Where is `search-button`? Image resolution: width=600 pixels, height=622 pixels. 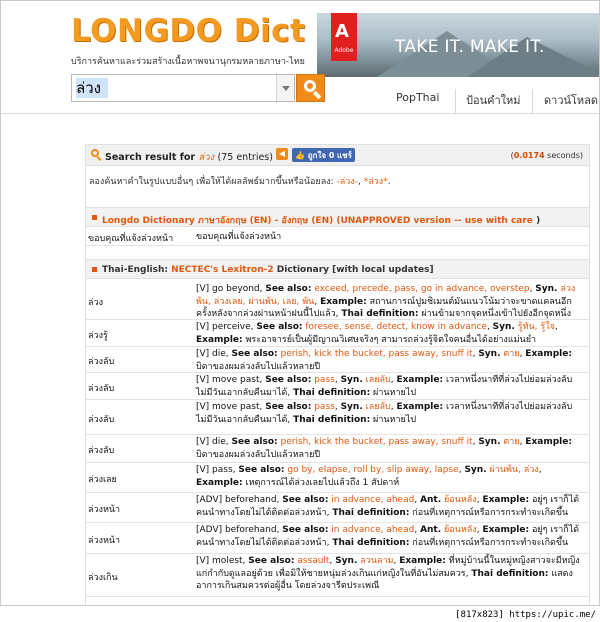
search-button is located at coordinates (310, 88).